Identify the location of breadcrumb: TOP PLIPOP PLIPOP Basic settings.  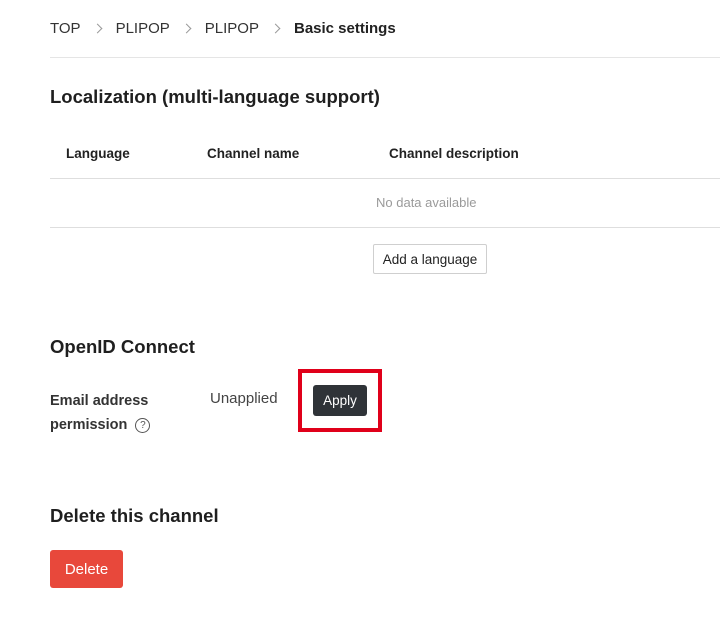
(223, 28).